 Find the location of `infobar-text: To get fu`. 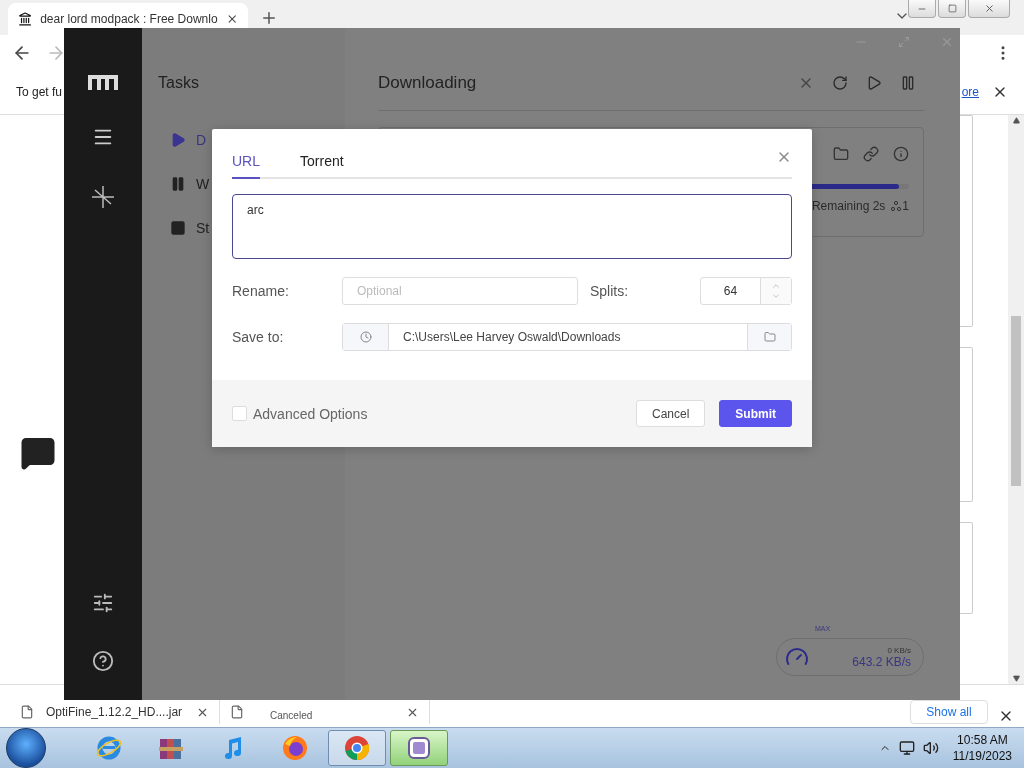

infobar-text: To get fu is located at coordinates (39, 92).